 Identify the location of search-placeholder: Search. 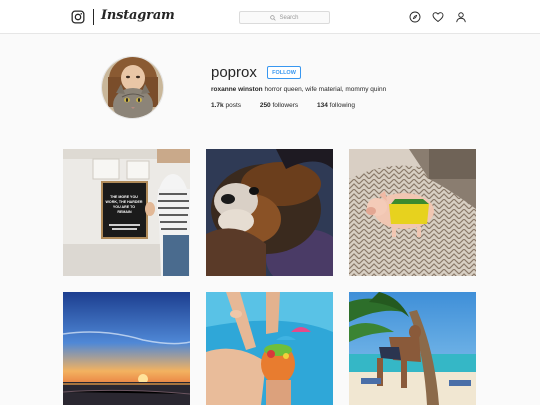
(289, 17).